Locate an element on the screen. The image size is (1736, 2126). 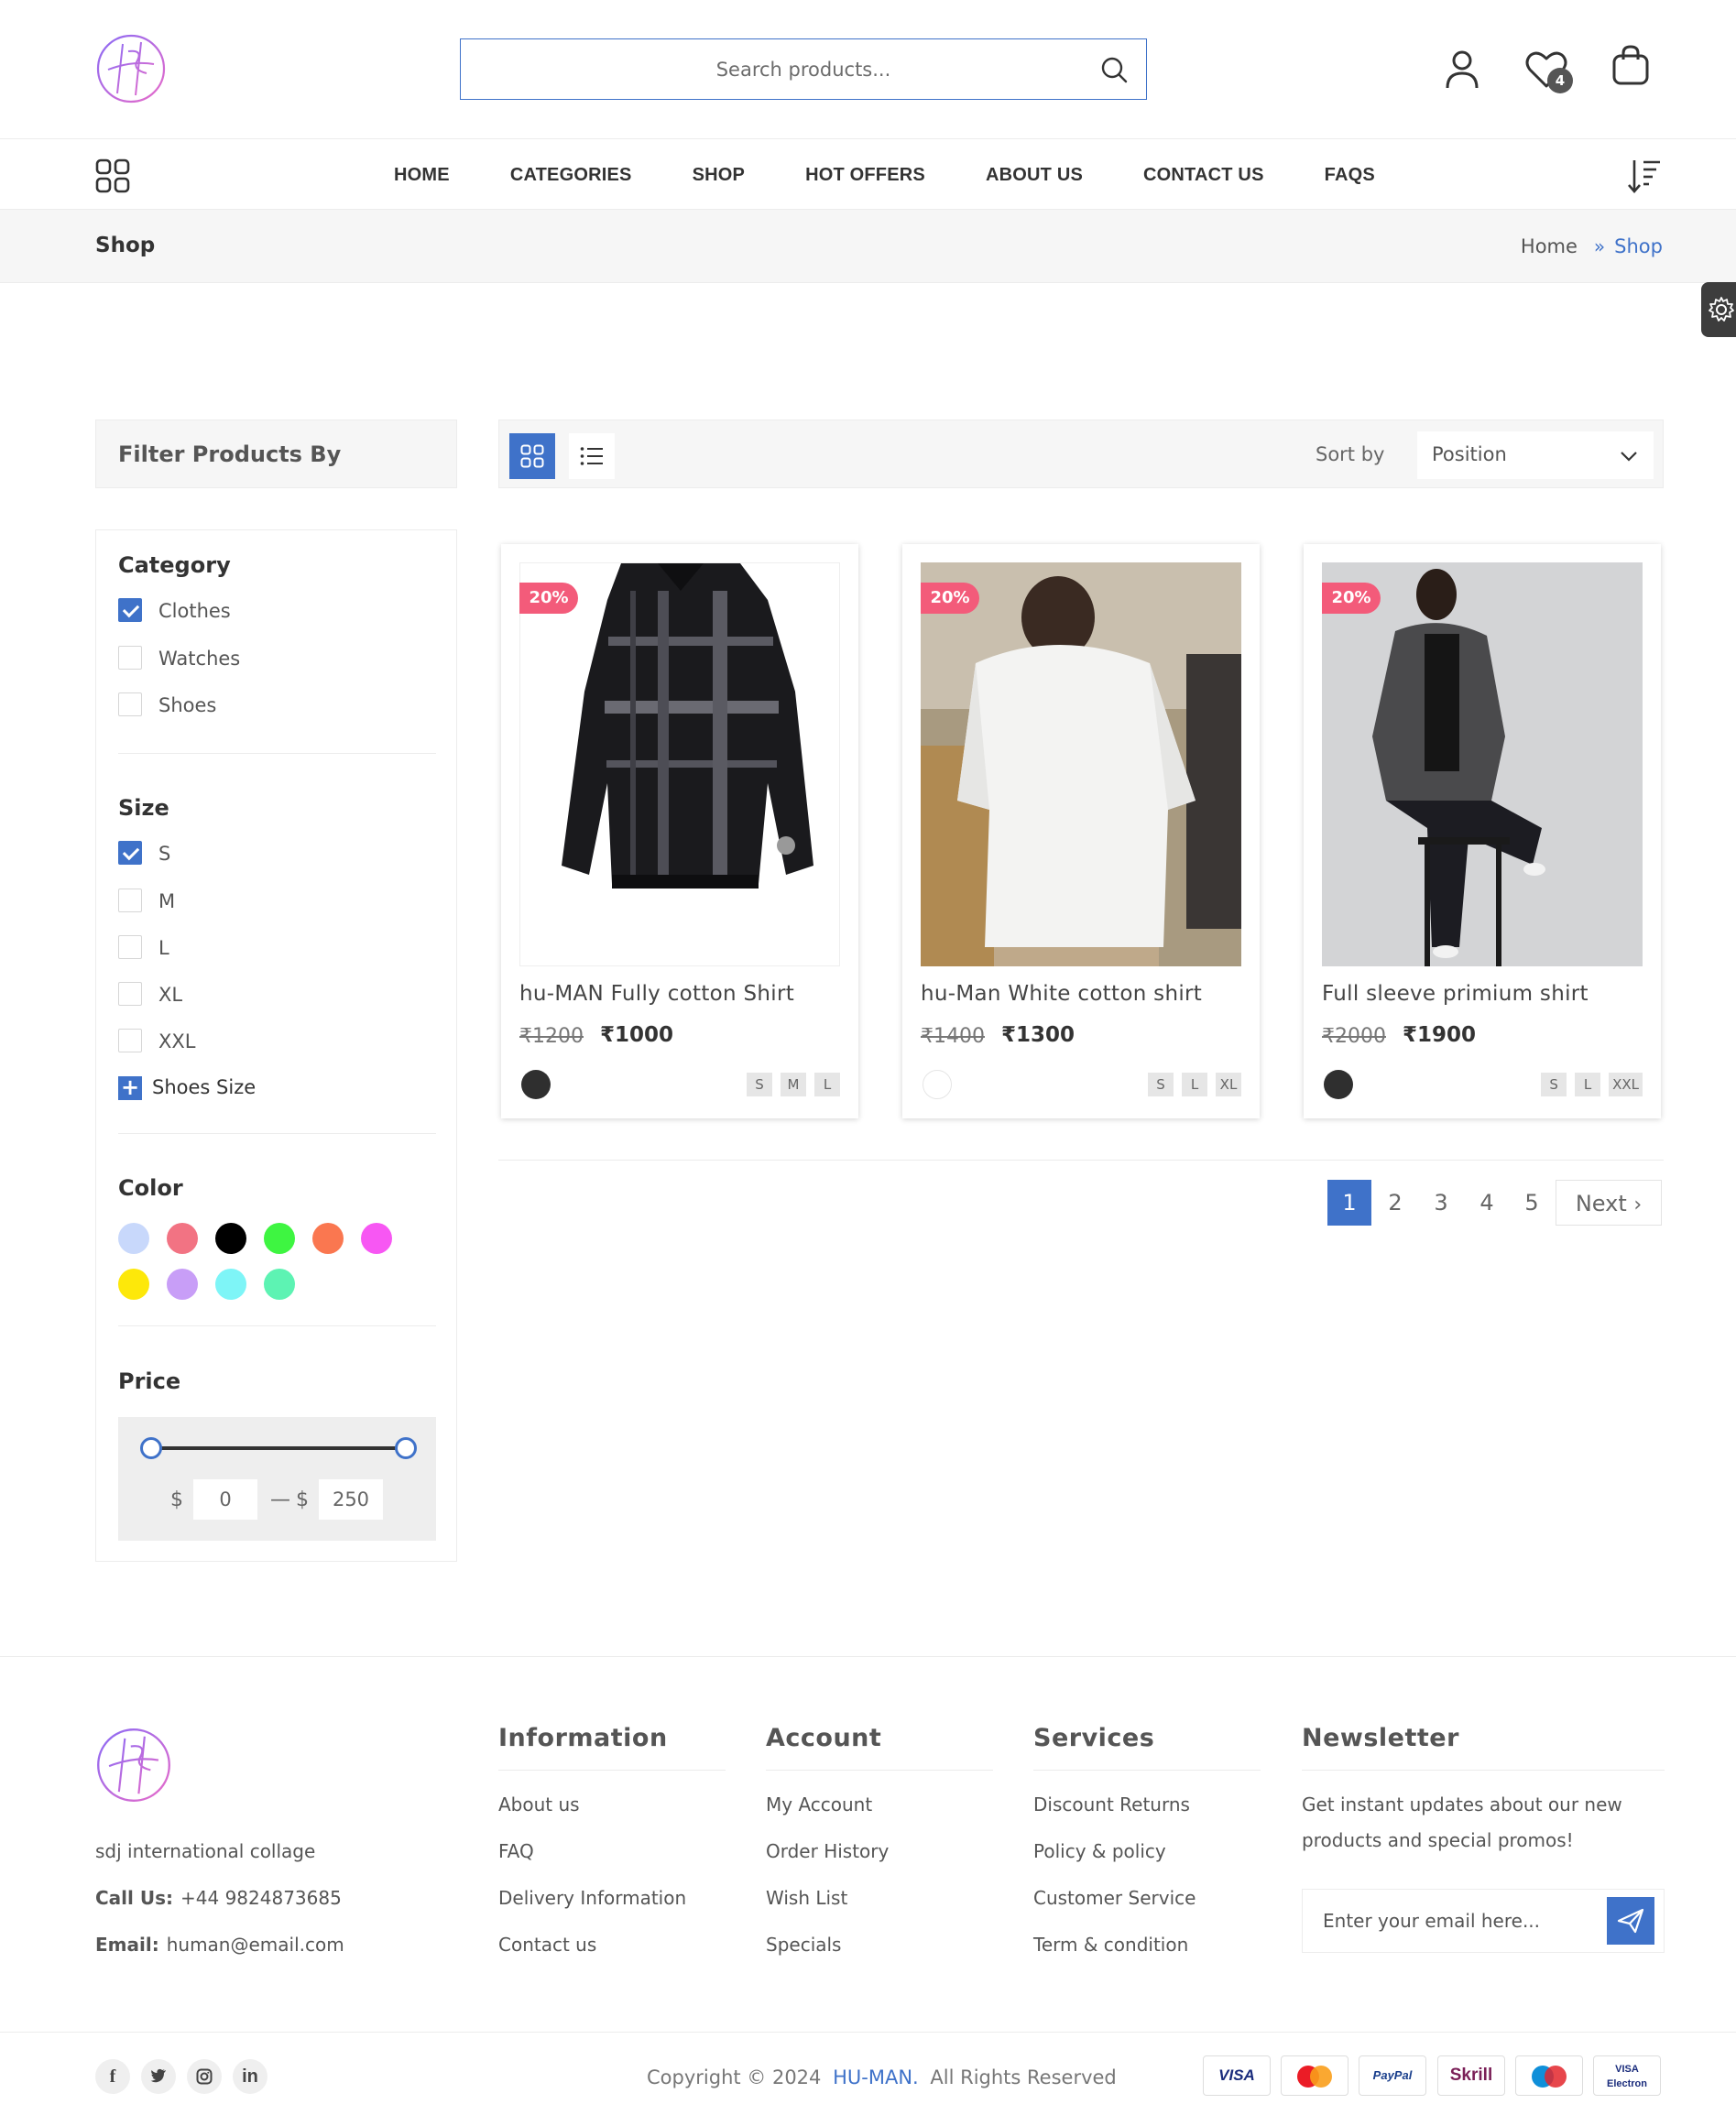
size-l-label: L is located at coordinates (163, 948).